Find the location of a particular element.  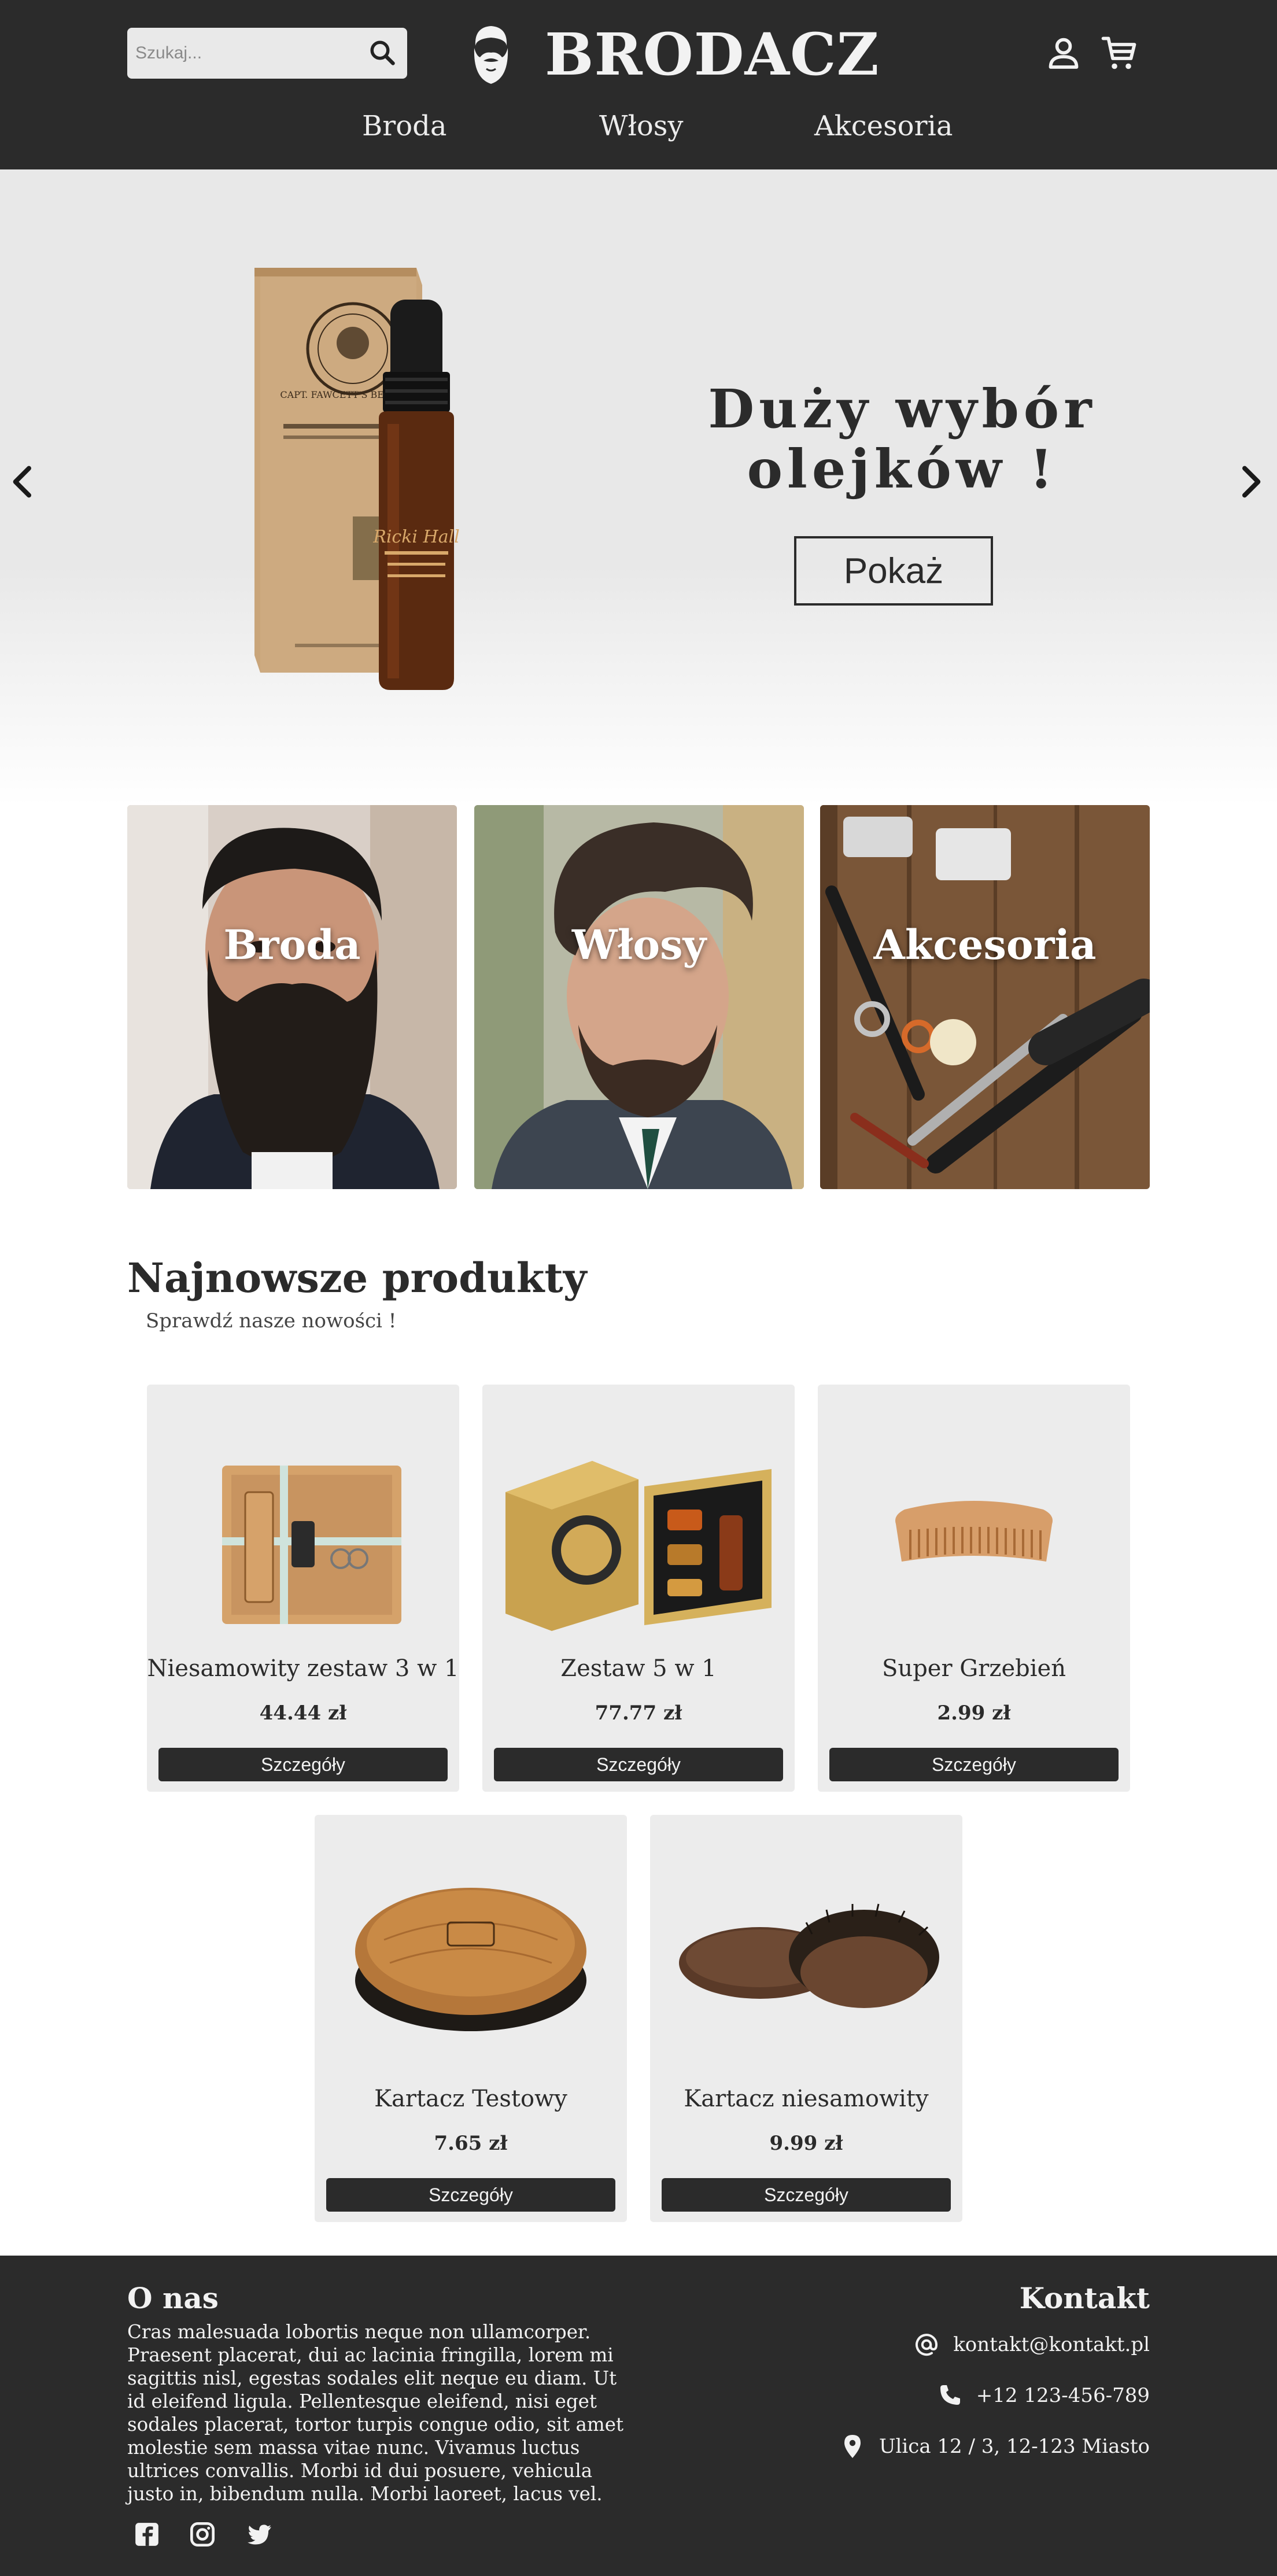

footer-about-title: O nas is located at coordinates (173, 2298).